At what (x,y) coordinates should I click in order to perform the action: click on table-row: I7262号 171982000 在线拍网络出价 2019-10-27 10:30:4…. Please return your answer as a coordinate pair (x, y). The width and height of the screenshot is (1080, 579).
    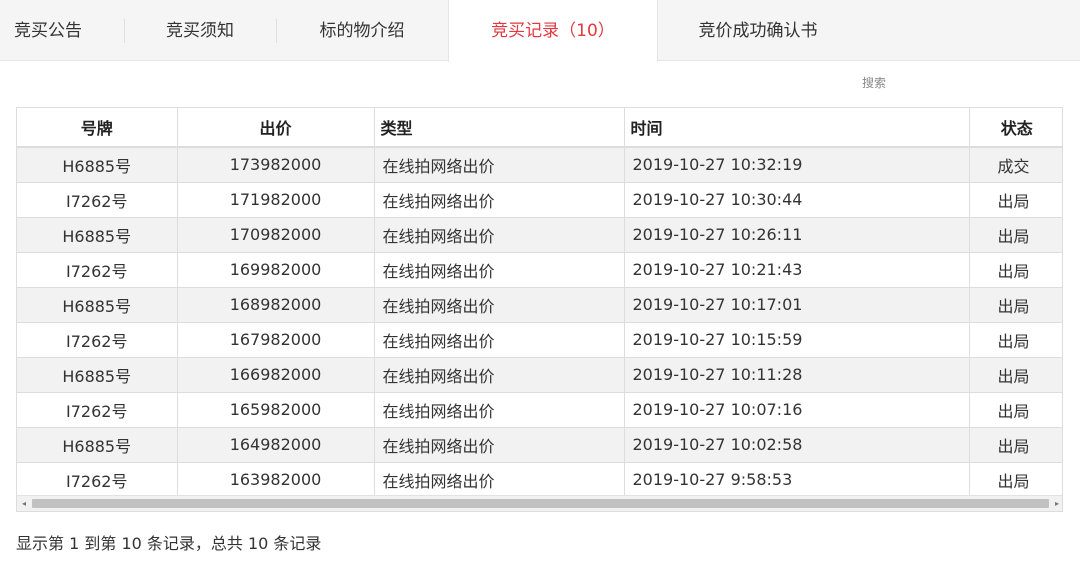
    Looking at the image, I should click on (539, 199).